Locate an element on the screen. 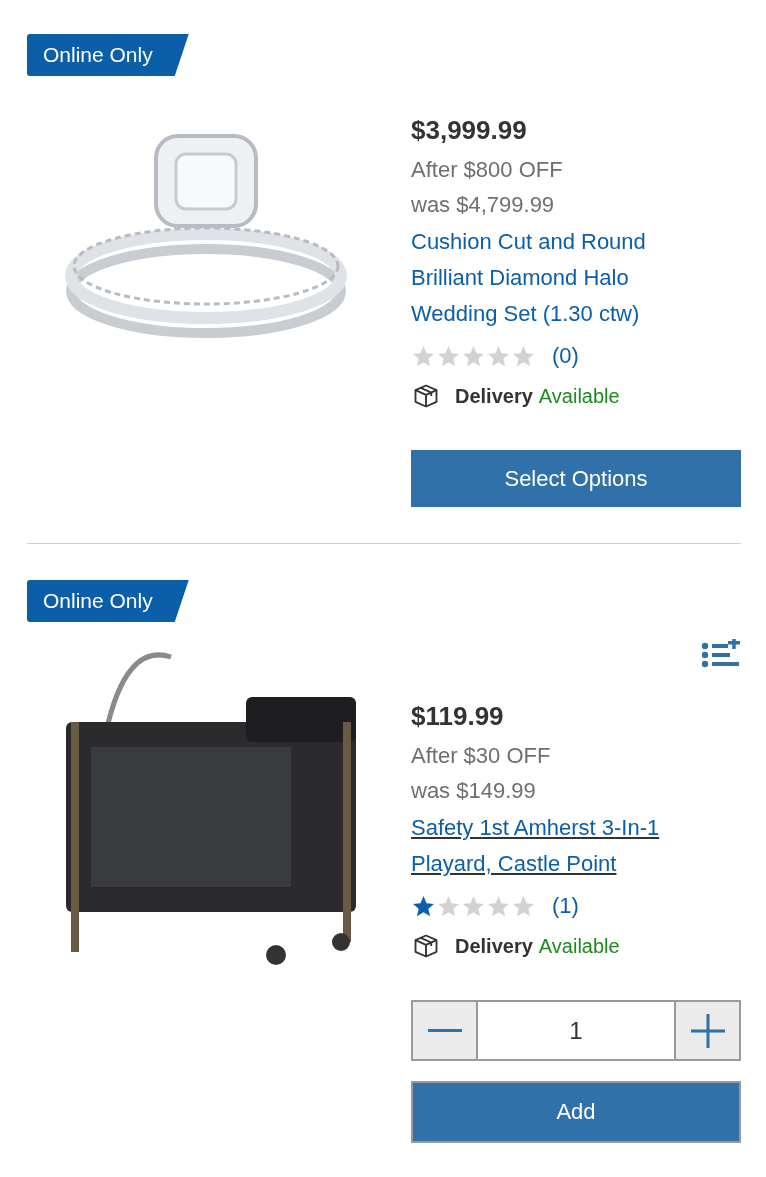 This screenshot has height=1177, width=766. product-title-link: Safety 1st Amherst 3-In-1 Playard, Castle Point is located at coordinates (556, 846).